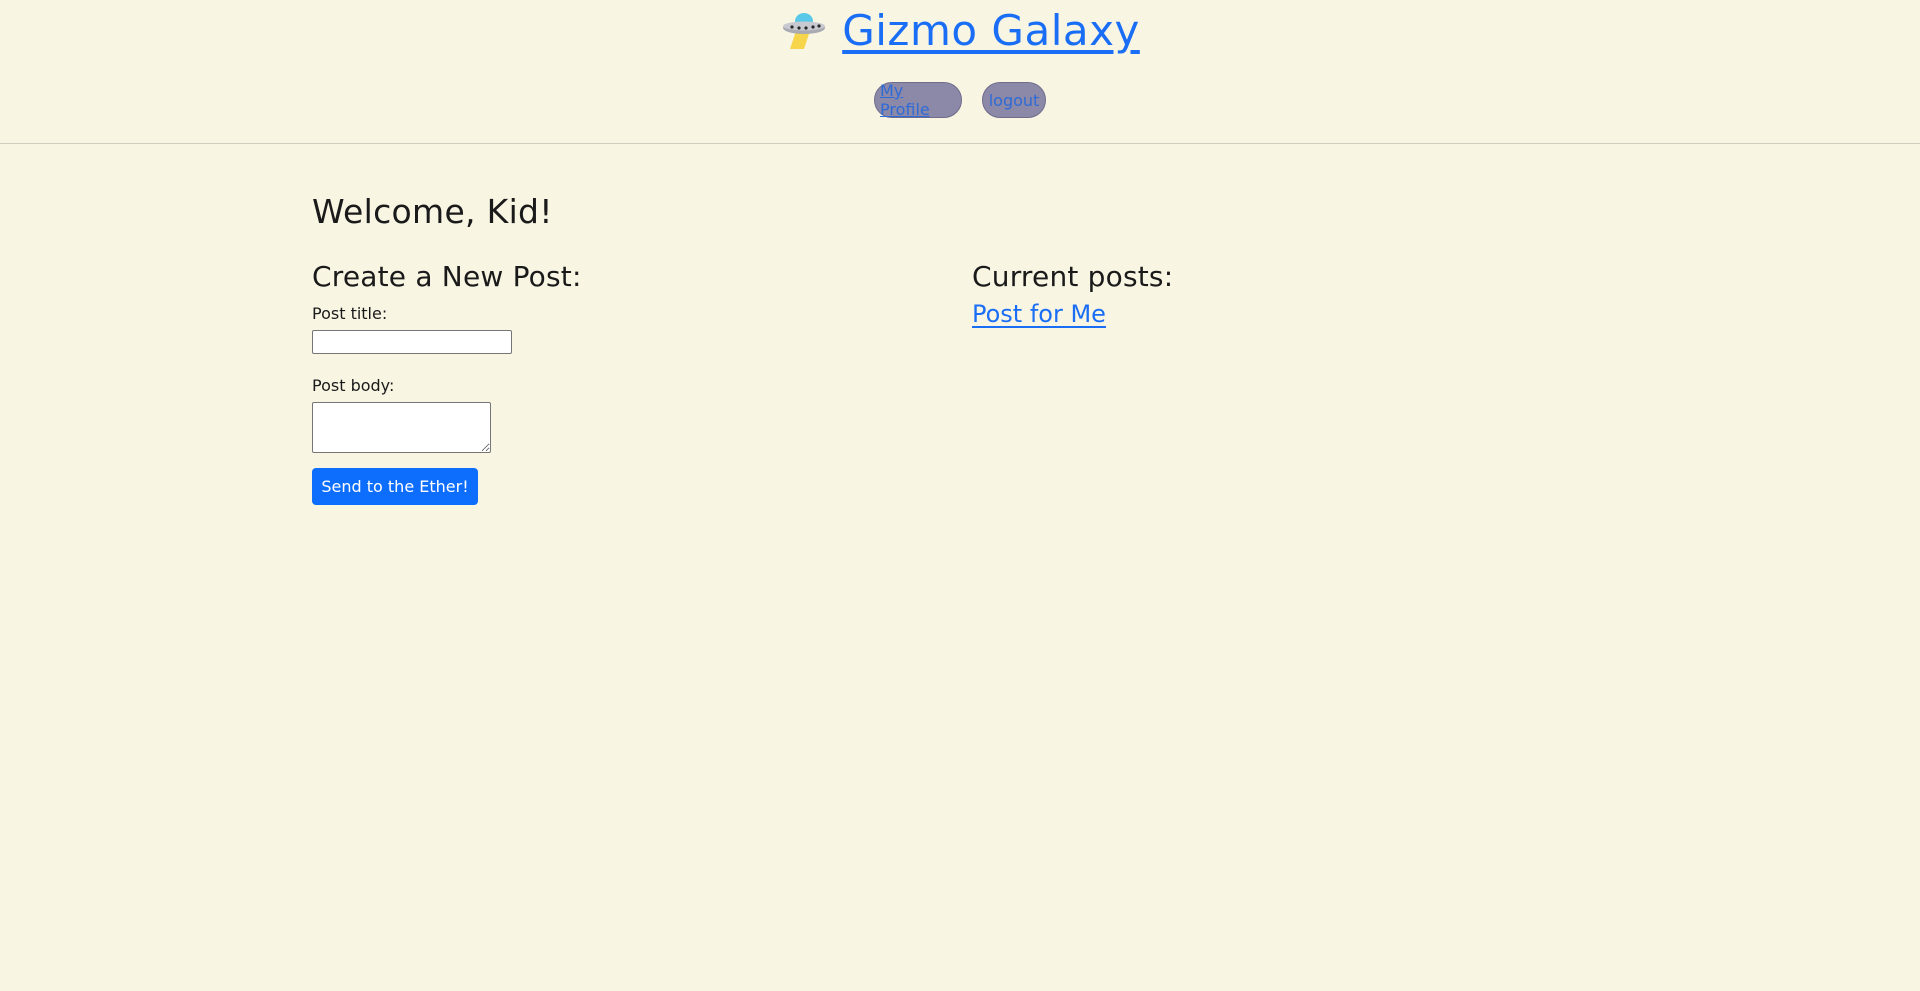 The height and width of the screenshot is (991, 1920). I want to click on ufo-icon, so click(804, 30).